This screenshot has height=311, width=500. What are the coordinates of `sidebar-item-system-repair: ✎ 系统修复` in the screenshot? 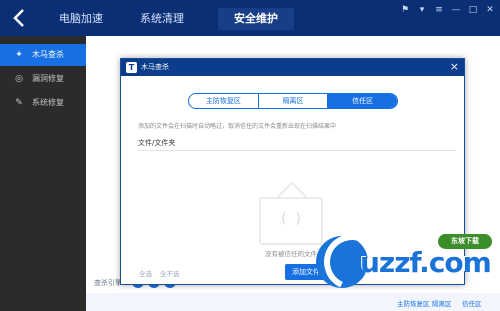 It's located at (43, 103).